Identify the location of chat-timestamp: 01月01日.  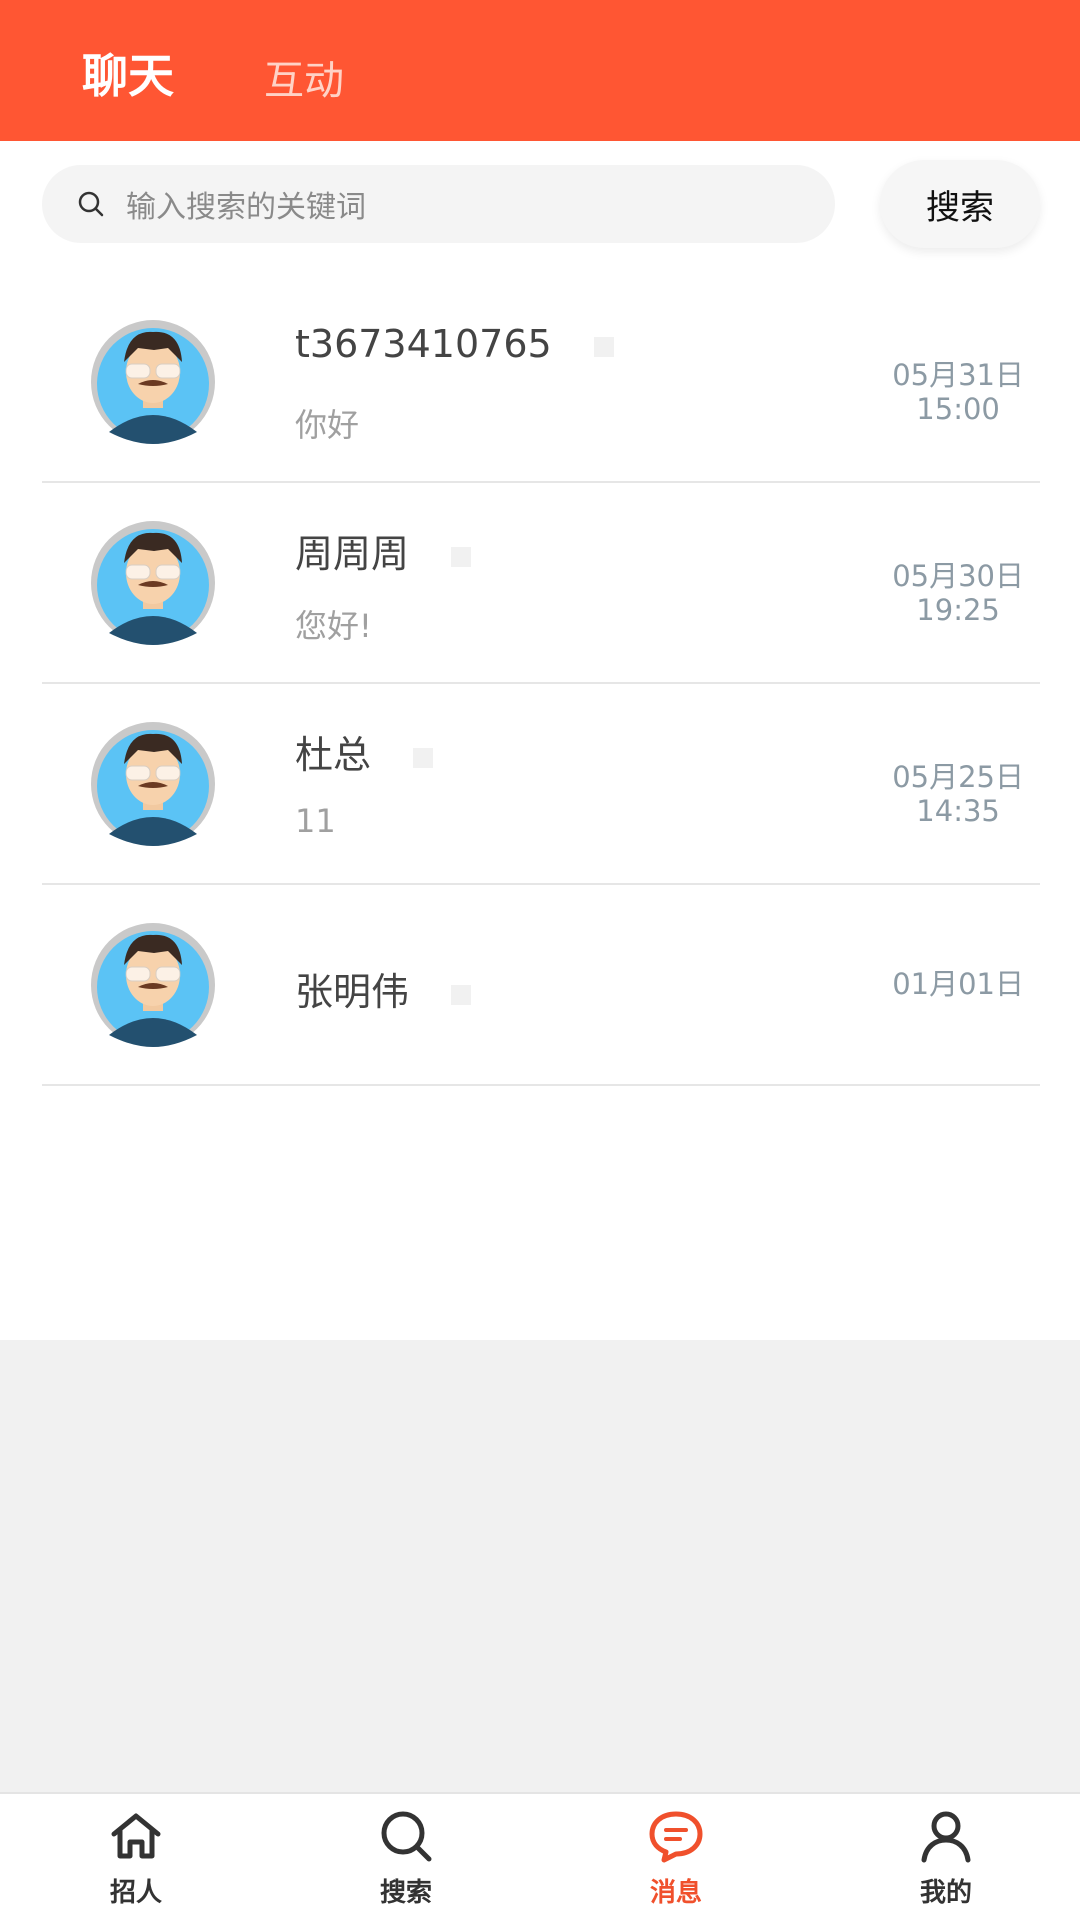
(958, 984).